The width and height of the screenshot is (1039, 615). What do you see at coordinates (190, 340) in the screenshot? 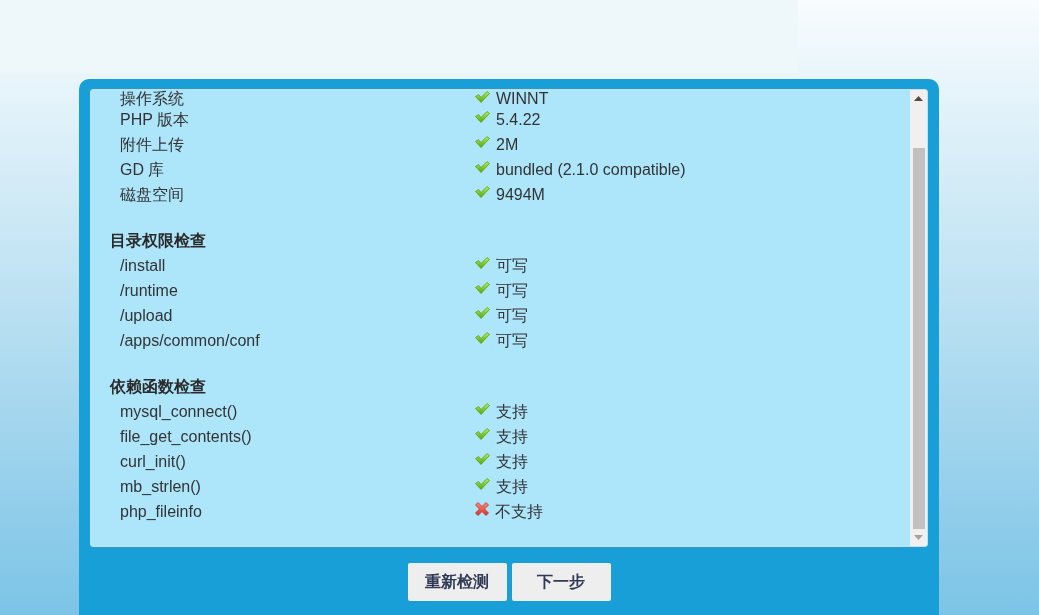
I see `check-item-label: /apps/common/conf` at bounding box center [190, 340].